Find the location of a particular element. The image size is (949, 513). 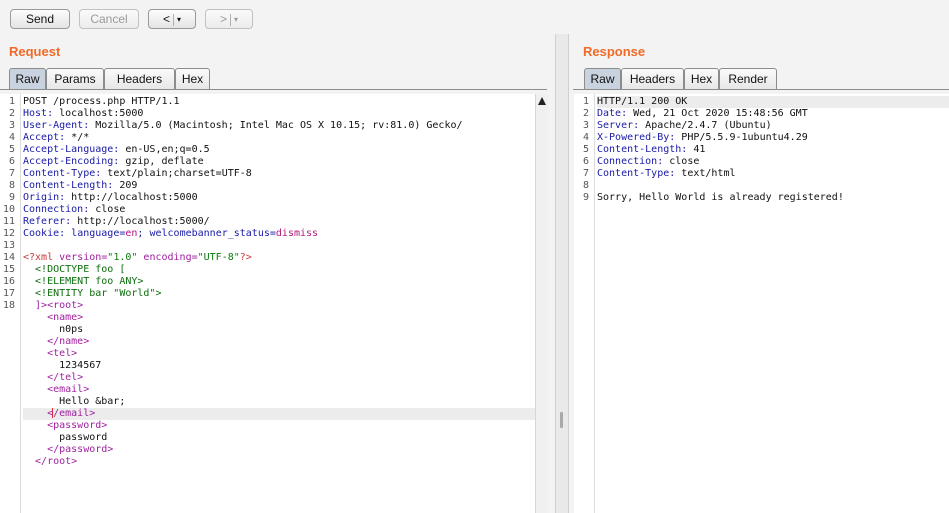

send-button: Send is located at coordinates (40, 19).